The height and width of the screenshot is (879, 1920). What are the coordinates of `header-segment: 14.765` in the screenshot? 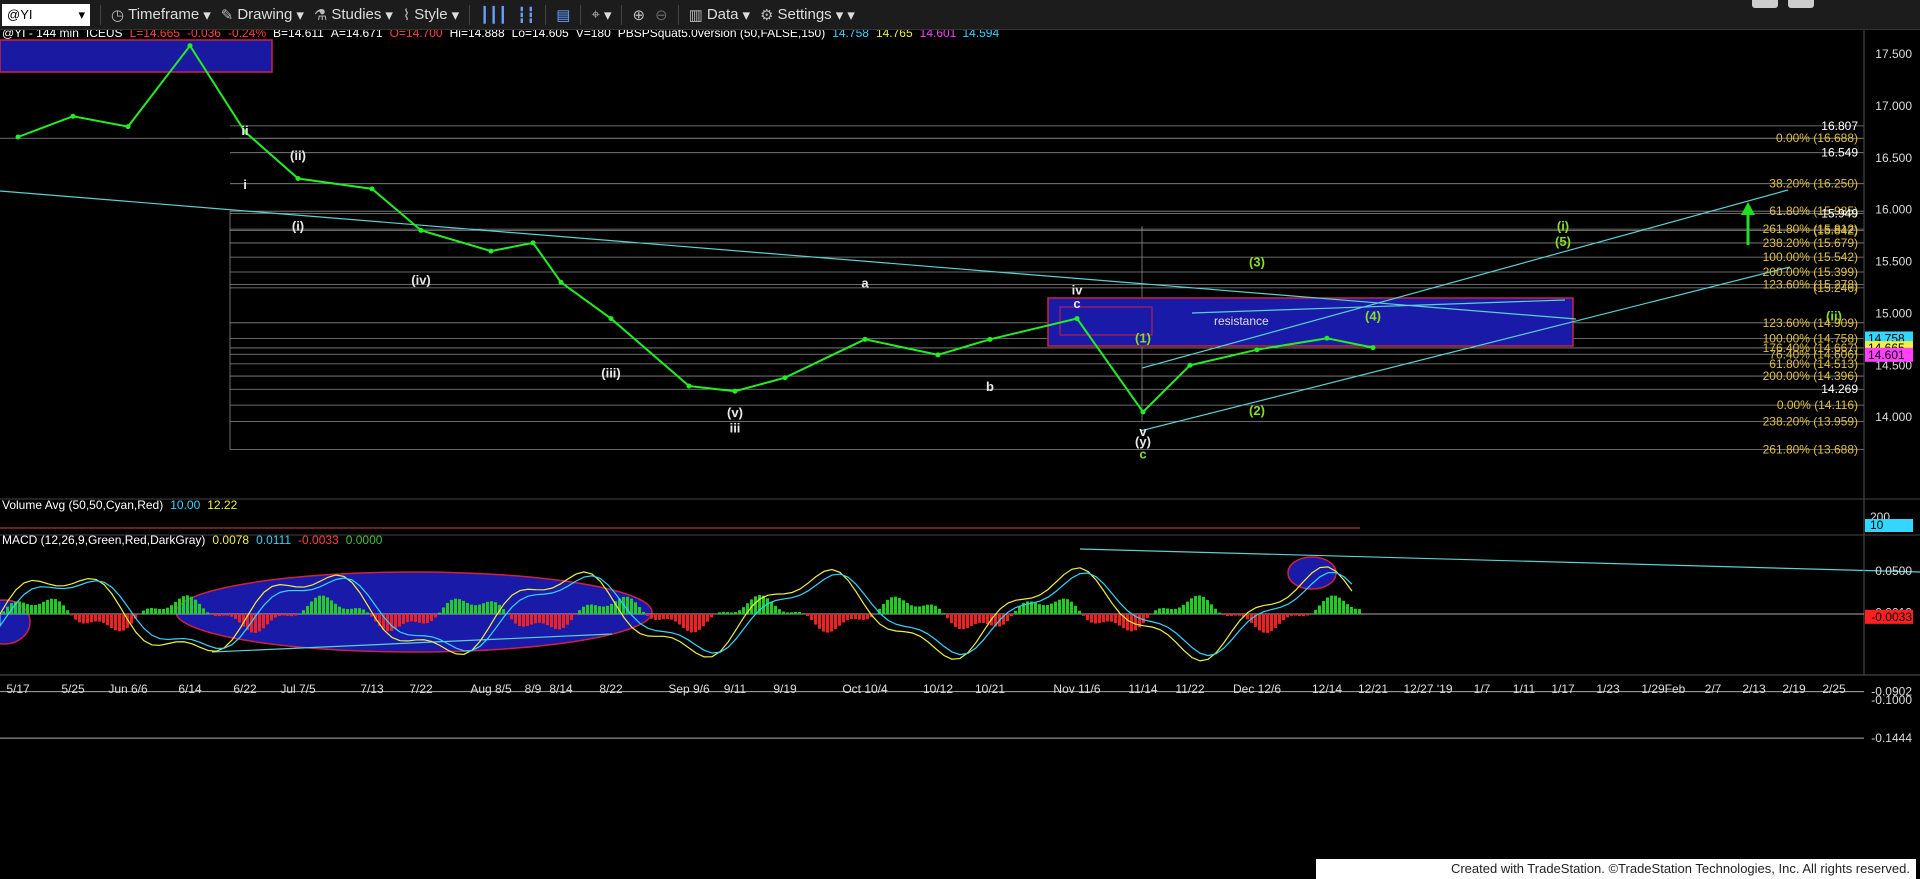 It's located at (894, 35).